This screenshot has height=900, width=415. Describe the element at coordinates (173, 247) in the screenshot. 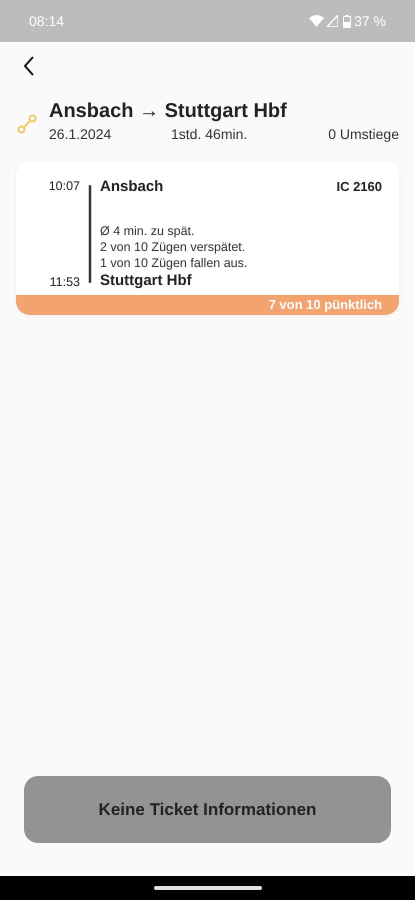

I see `delay-stat: 2 von 10 Zügen verspätet.` at that location.